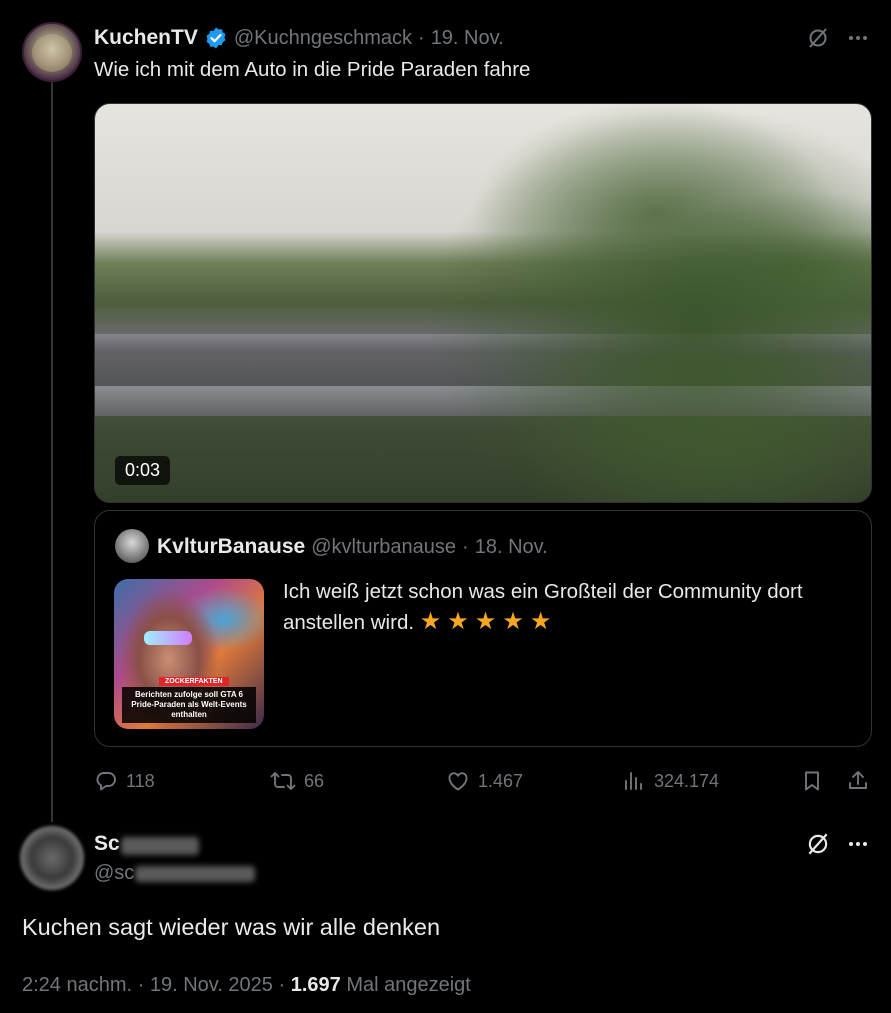 Image resolution: width=891 pixels, height=1013 pixels. Describe the element at coordinates (132, 546) in the screenshot. I see `quote-avatar` at that location.